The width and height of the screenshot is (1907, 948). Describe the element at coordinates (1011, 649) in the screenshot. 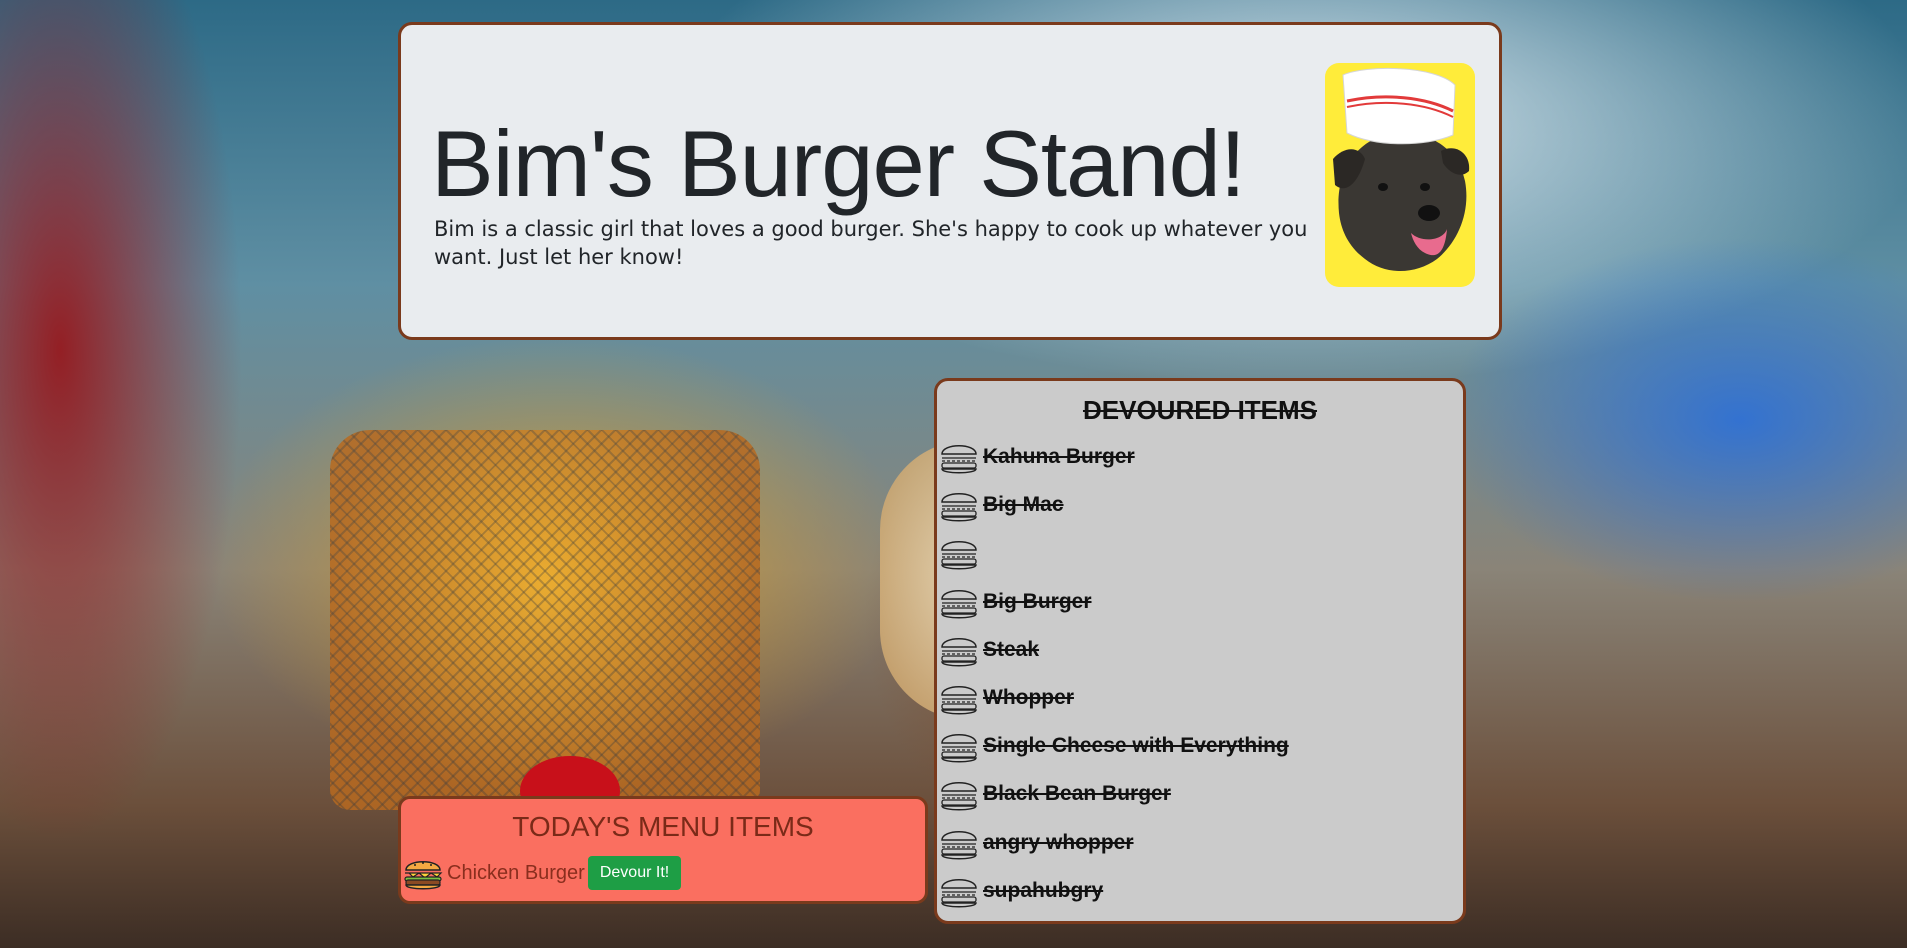

I see `devoured-item-name: Steak` at that location.